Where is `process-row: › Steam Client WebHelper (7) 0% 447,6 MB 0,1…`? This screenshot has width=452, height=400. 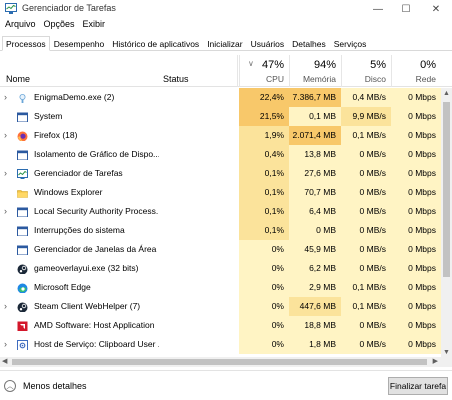
process-row: › Steam Client WebHelper (7) 0% 447,6 MB 0,1… is located at coordinates (220, 306).